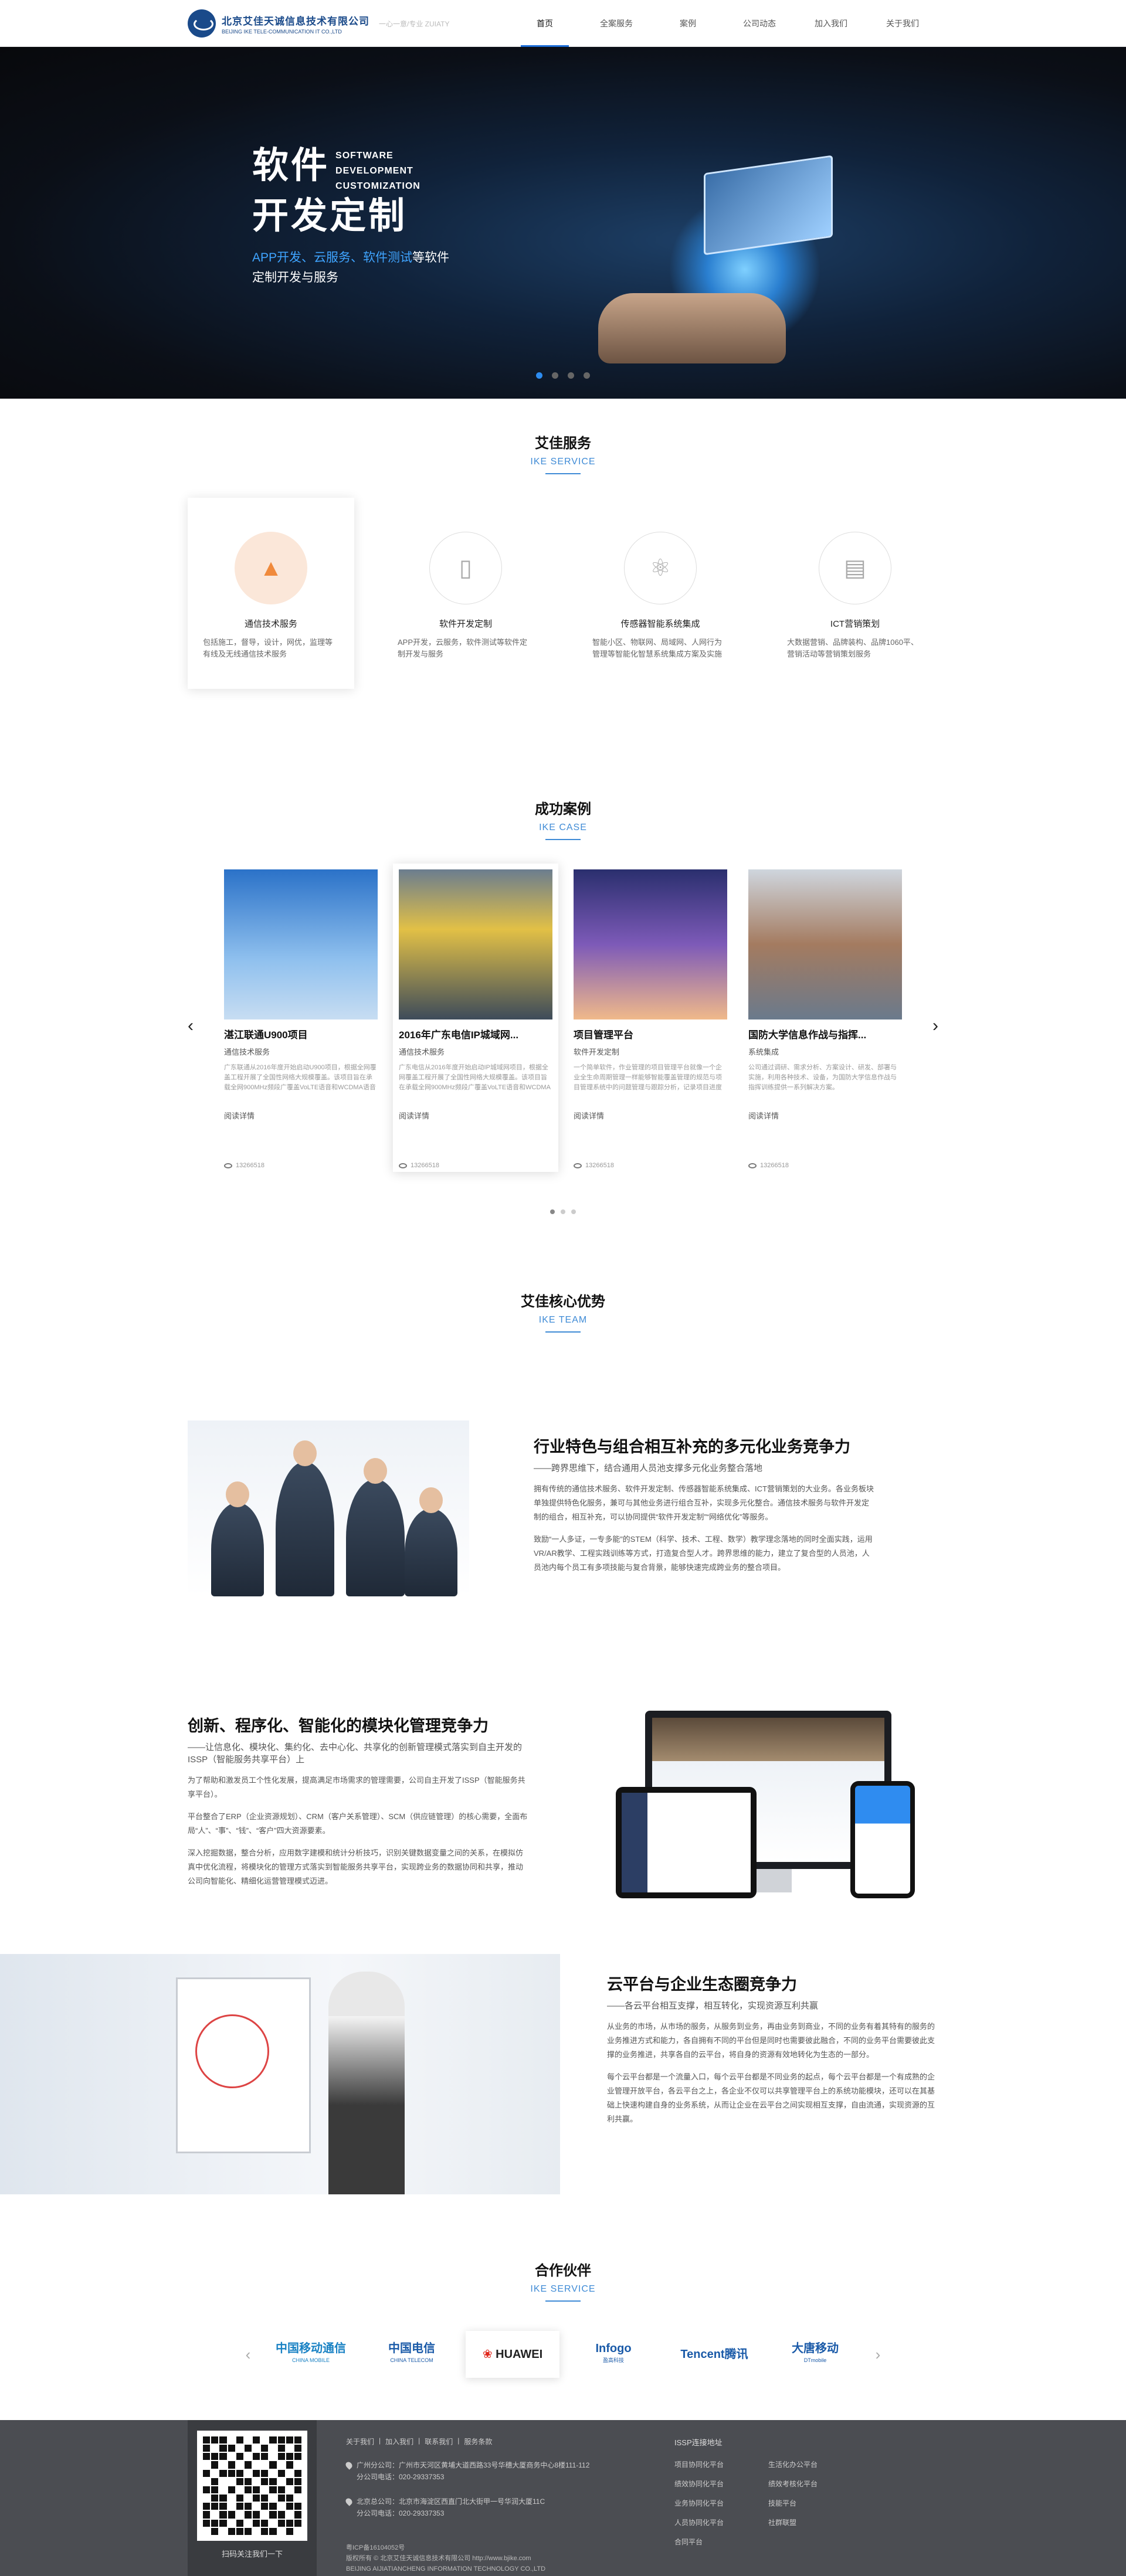 The width and height of the screenshot is (1126, 2576). What do you see at coordinates (721, 2542) in the screenshot?
I see `issp-link: 合同平台` at bounding box center [721, 2542].